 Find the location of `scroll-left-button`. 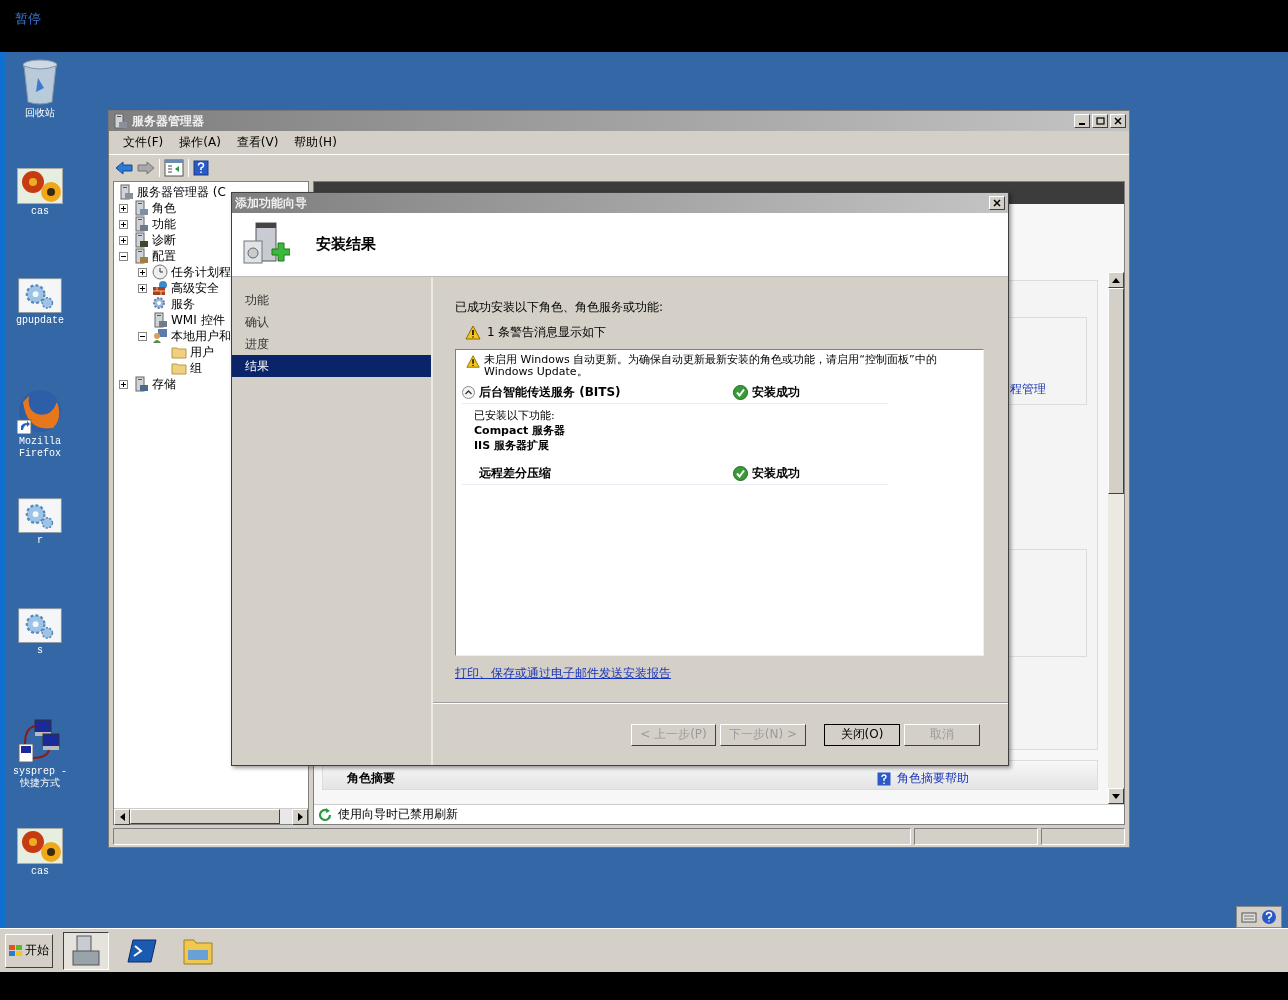

scroll-left-button is located at coordinates (122, 817).